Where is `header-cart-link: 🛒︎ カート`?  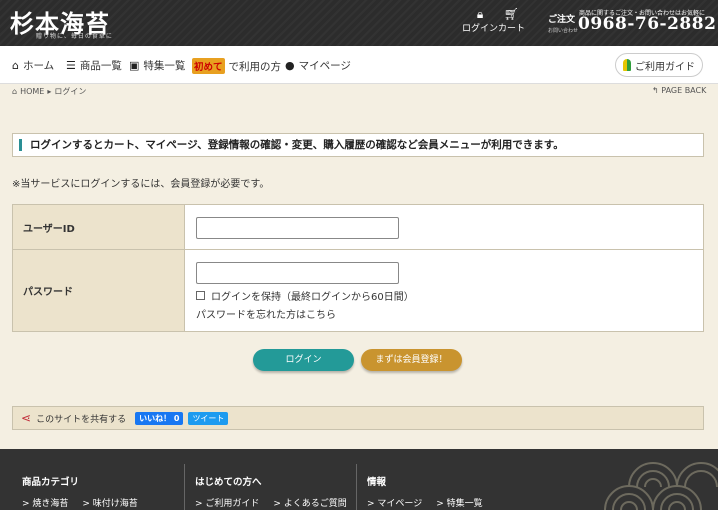
header-cart-link: 🛒︎ カート is located at coordinates (511, 21).